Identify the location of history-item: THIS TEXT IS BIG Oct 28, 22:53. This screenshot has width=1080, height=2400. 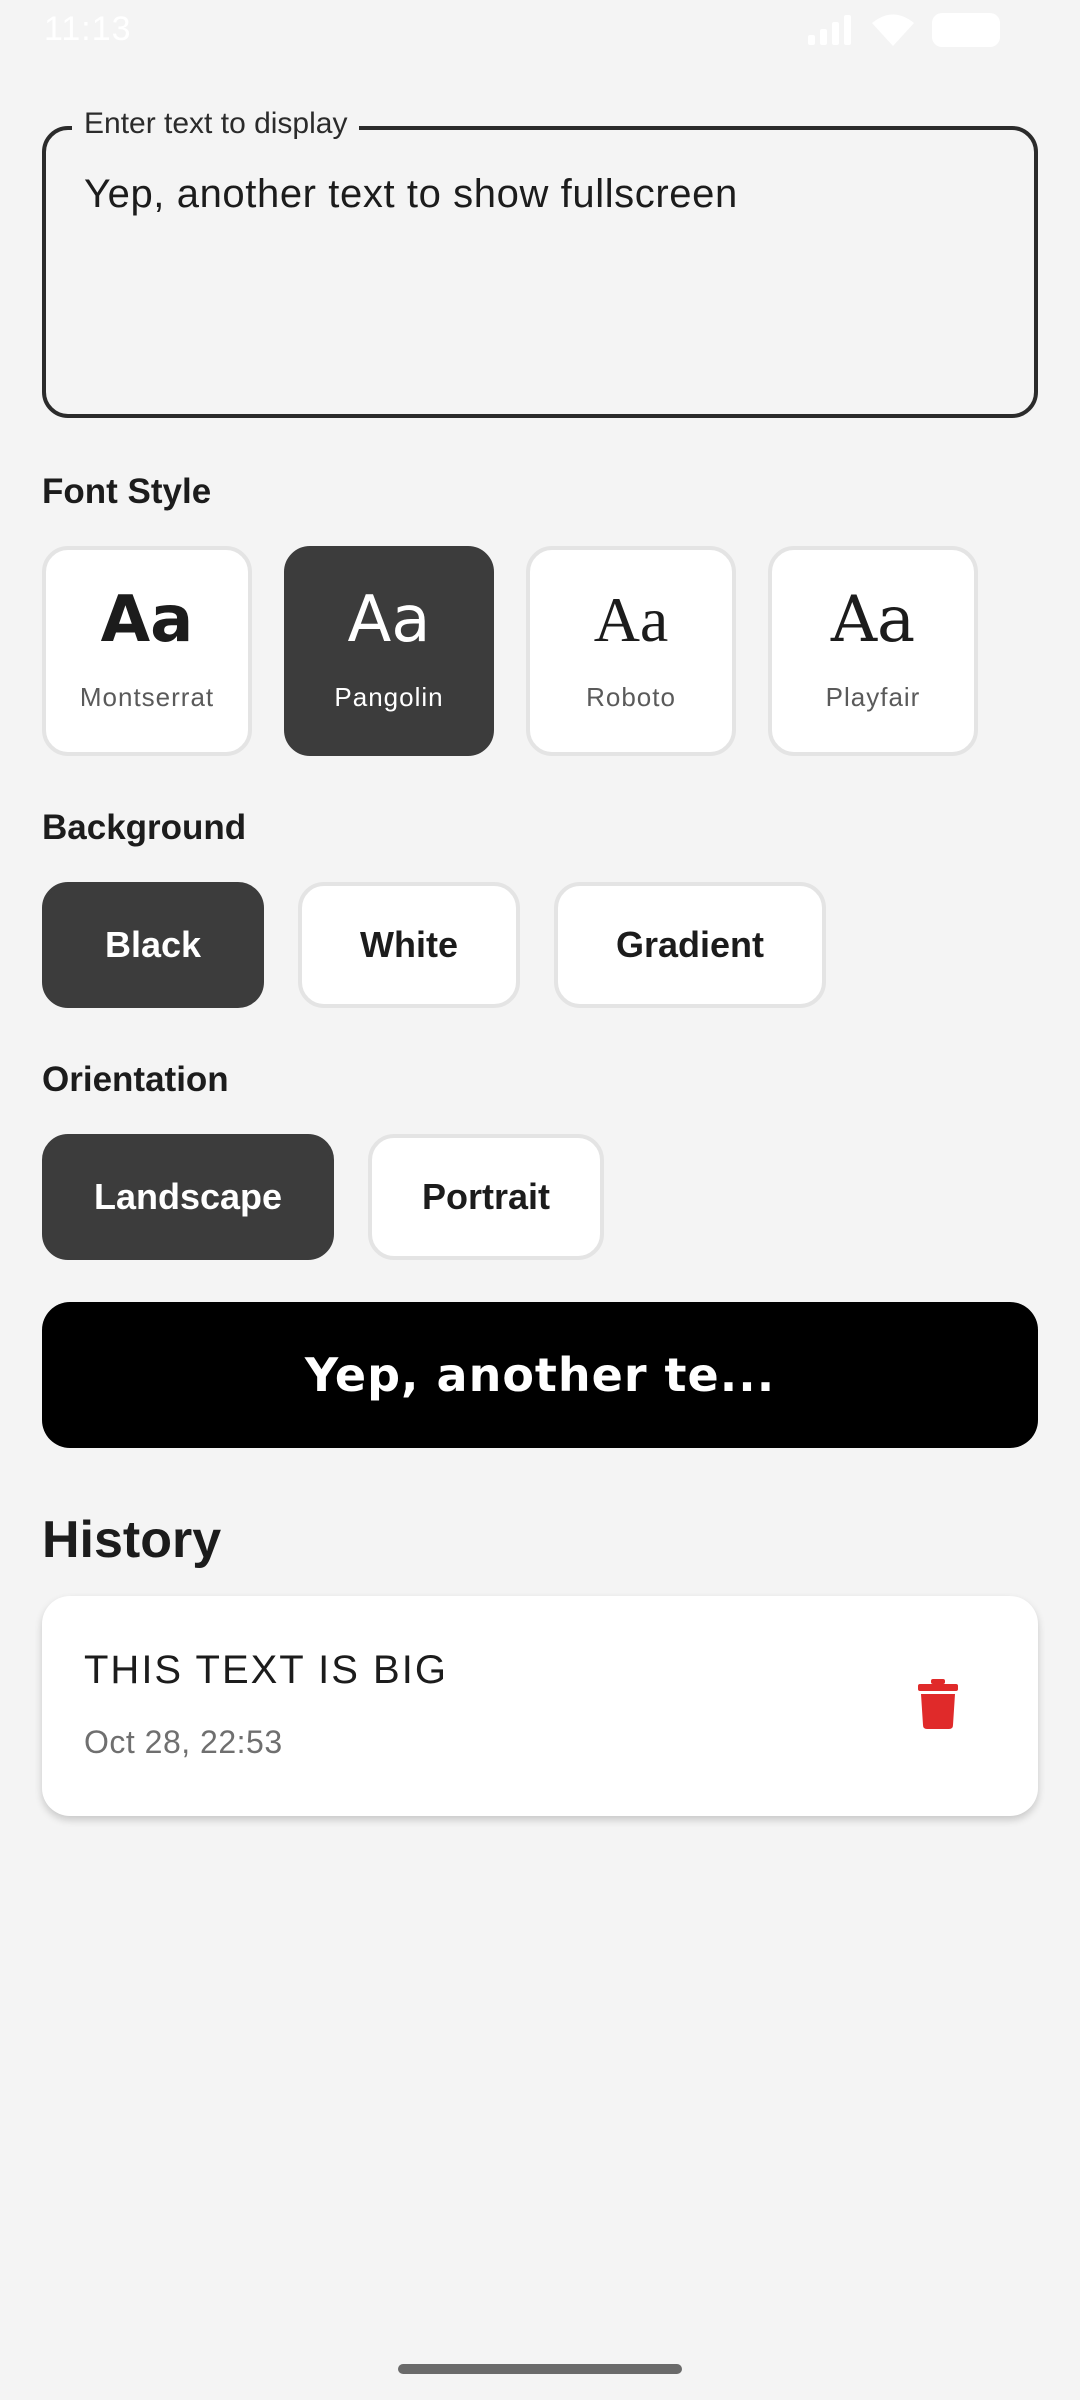
(540, 1706).